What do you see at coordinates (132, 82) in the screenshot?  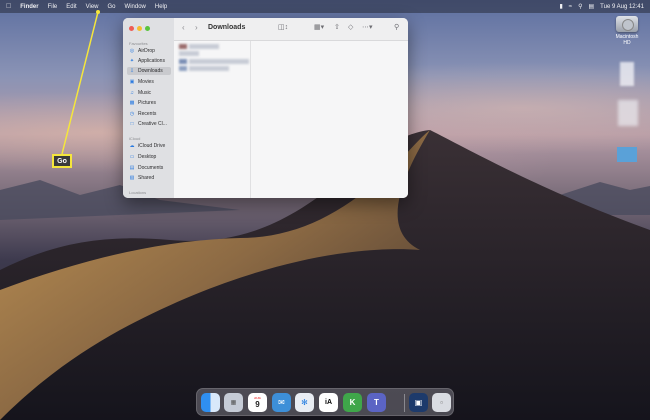 I see `movies-icon: ▣` at bounding box center [132, 82].